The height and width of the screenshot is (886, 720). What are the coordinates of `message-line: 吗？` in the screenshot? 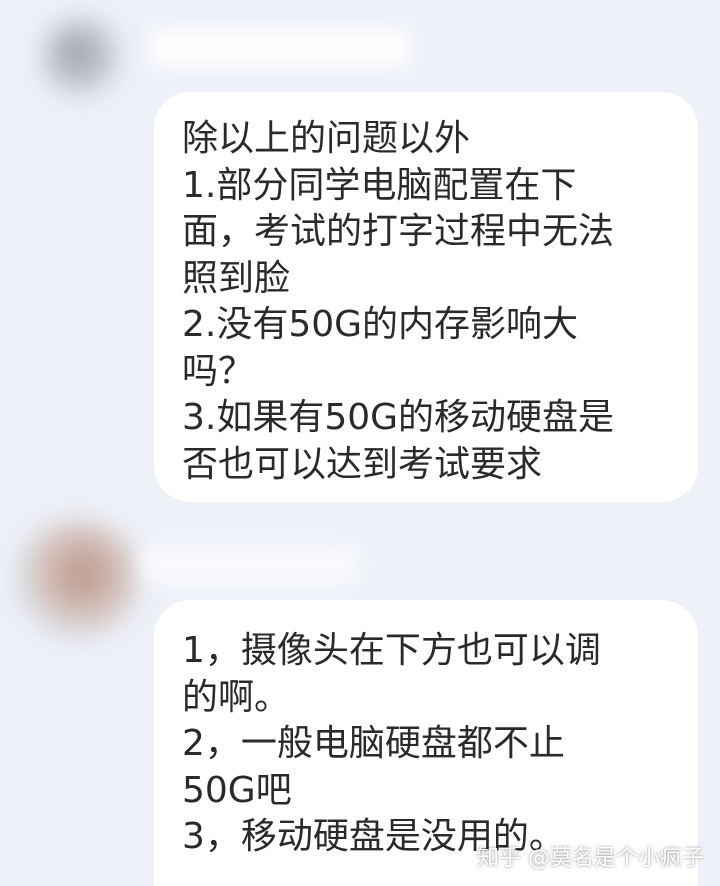 It's located at (218, 371).